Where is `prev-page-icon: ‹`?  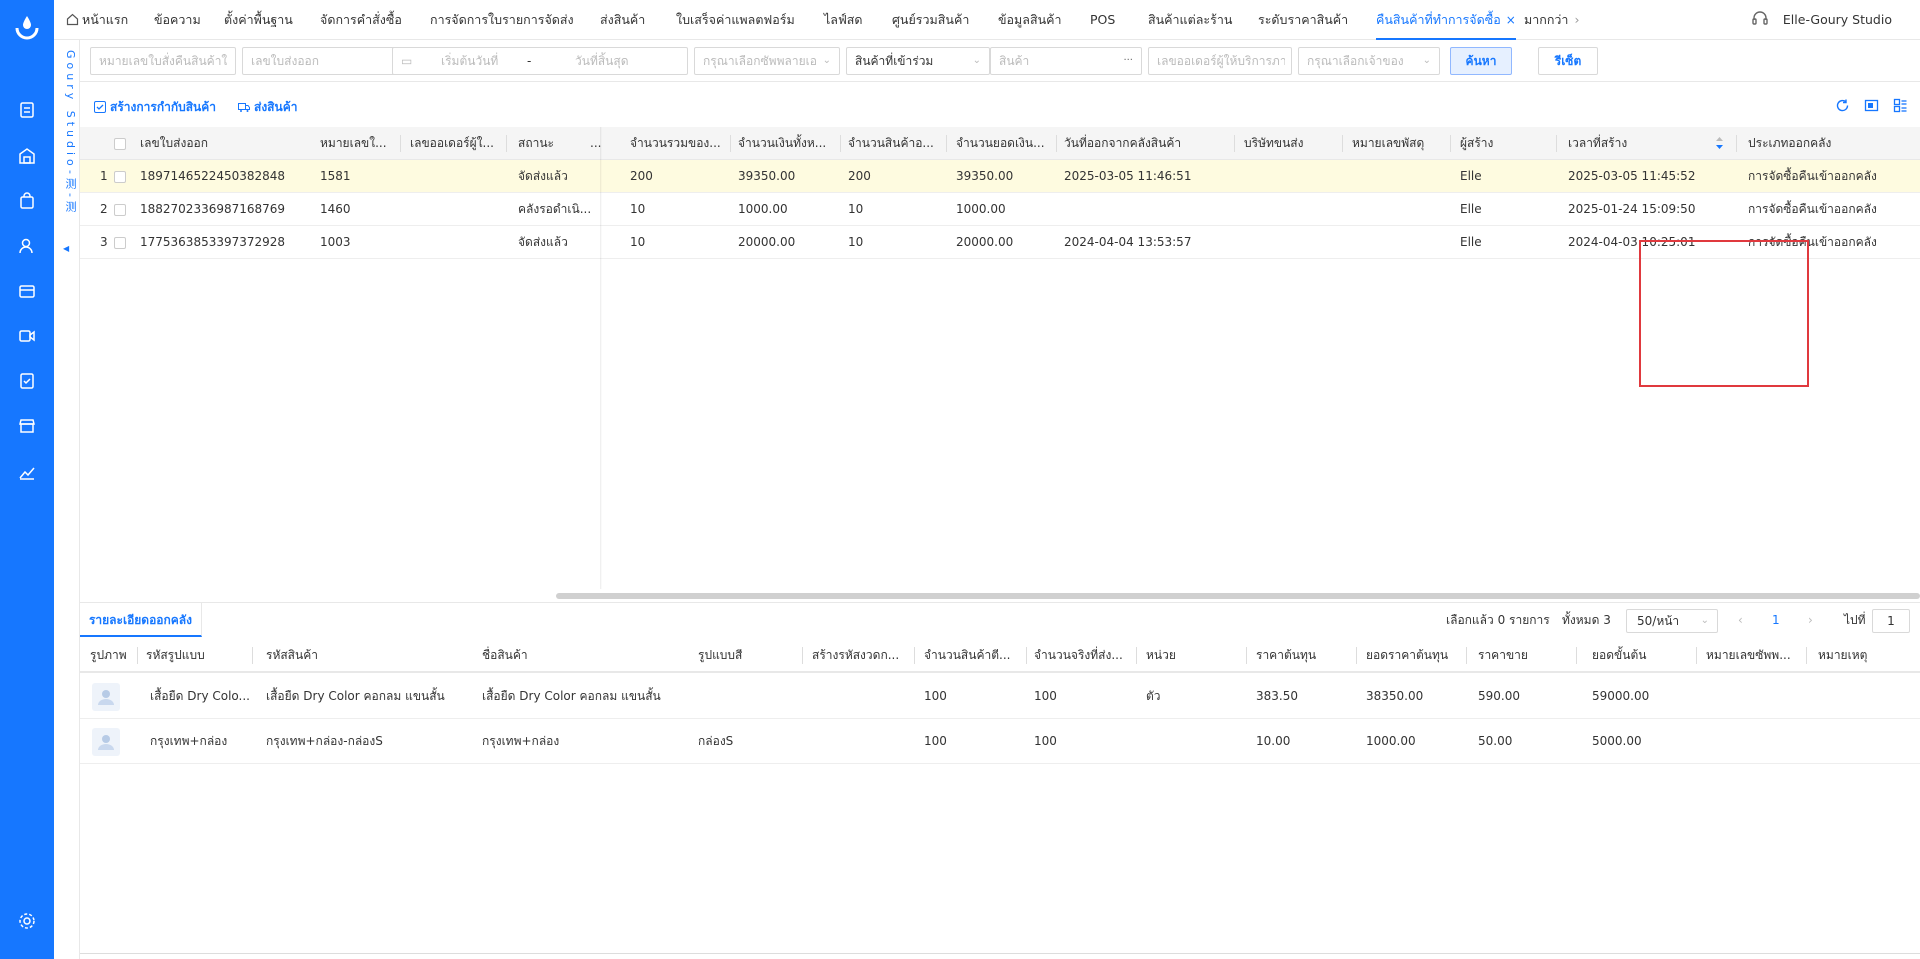
prev-page-icon: ‹ is located at coordinates (1740, 620).